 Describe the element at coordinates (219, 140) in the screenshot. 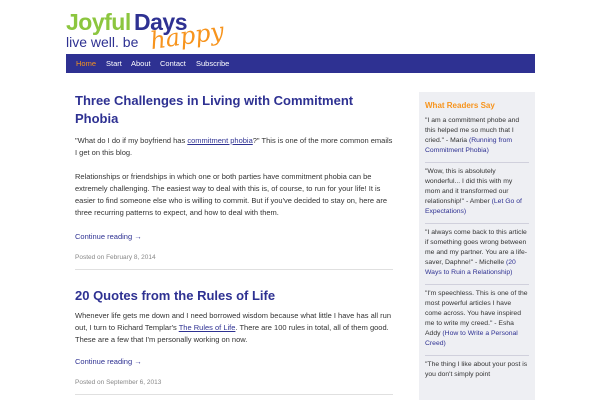

I see `inline-link: commitment phobia` at that location.